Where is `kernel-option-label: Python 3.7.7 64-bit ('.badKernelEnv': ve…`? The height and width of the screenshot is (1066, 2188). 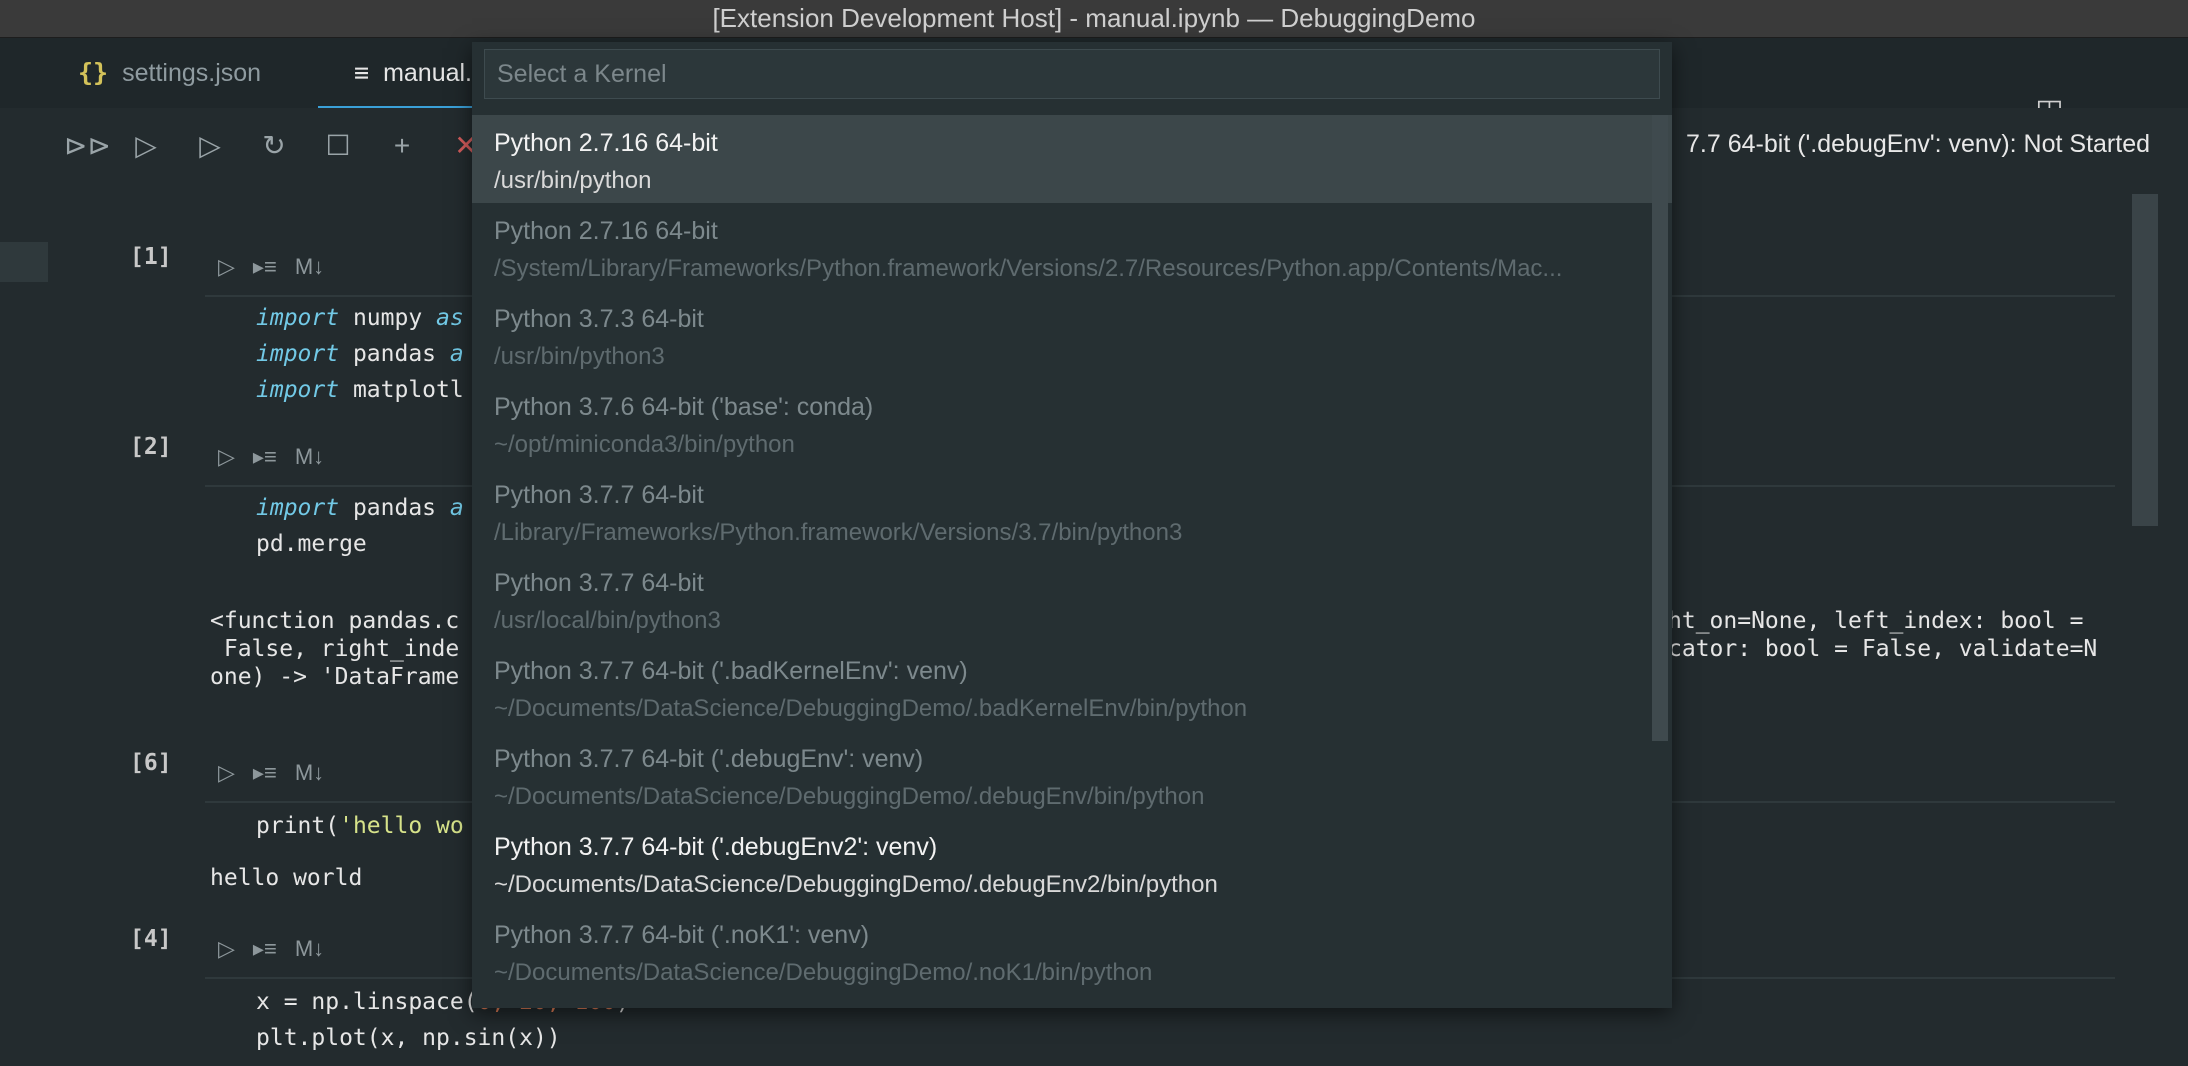 kernel-option-label: Python 3.7.7 64-bit ('.badKernelEnv': ve… is located at coordinates (731, 671).